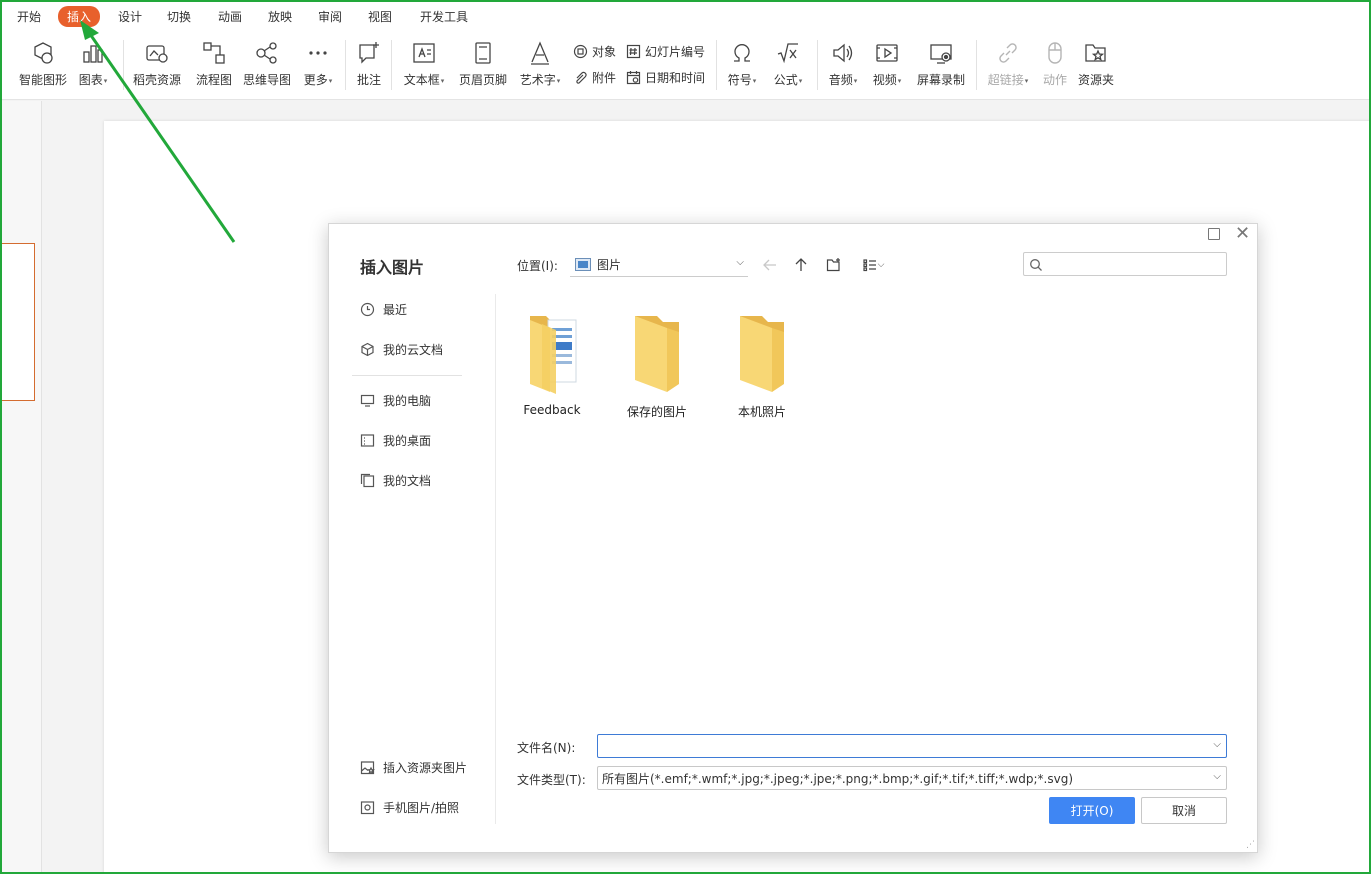 The image size is (1371, 874). I want to click on location-label: 位置(I):, so click(537, 266).